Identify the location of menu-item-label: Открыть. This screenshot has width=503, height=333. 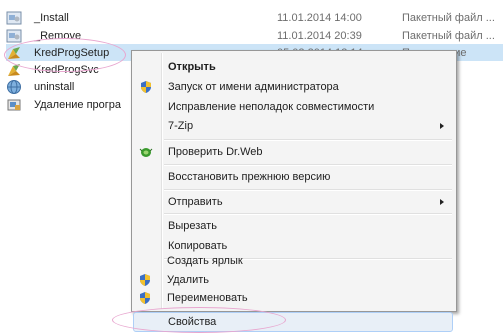
(192, 67).